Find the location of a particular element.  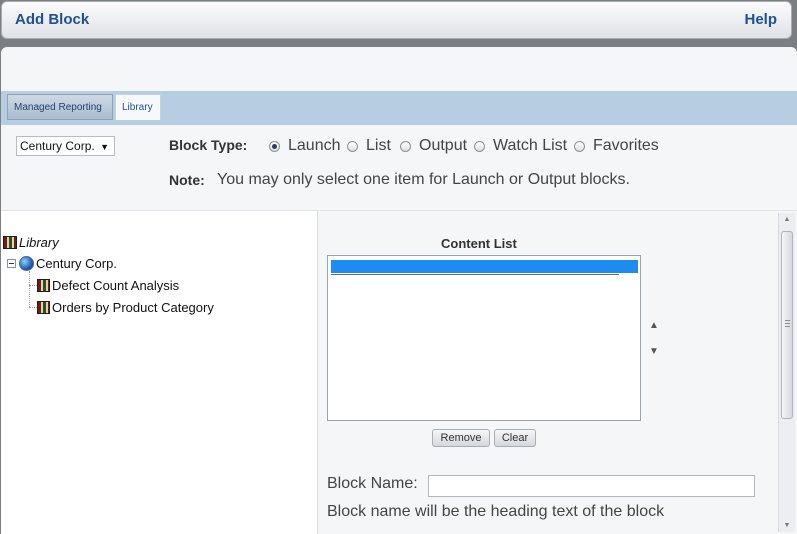

radio-favorites-button is located at coordinates (579, 146).